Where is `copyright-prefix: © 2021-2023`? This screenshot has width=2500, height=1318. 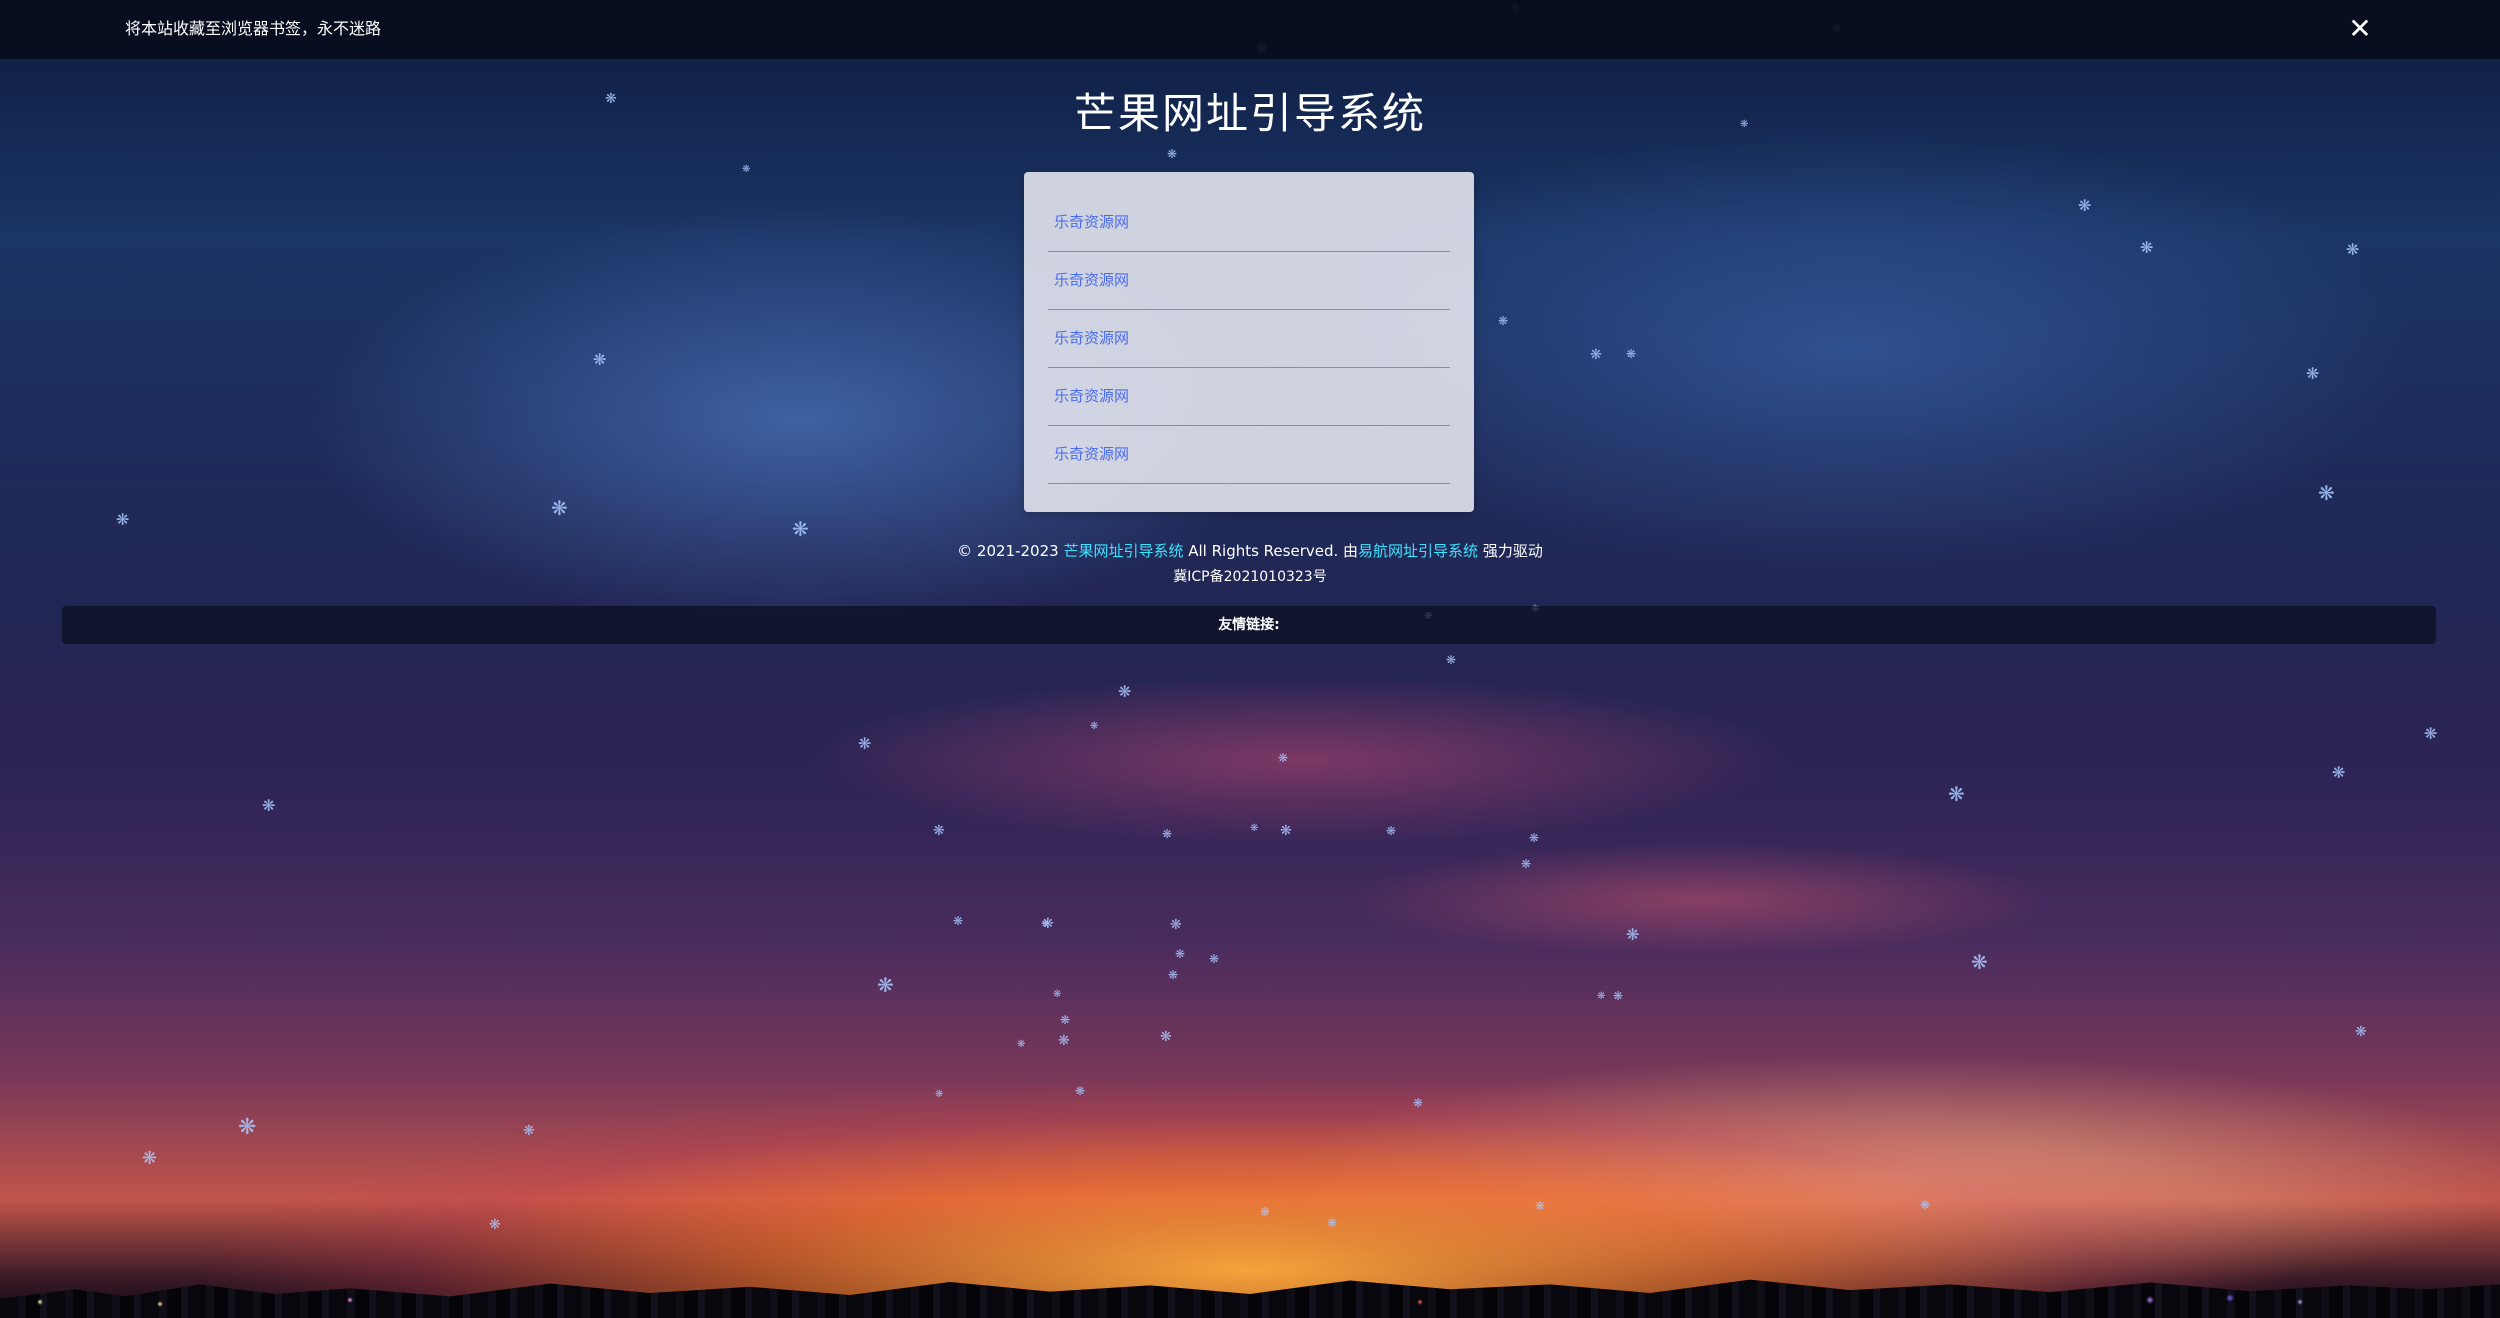
copyright-prefix: © 2021-2023 is located at coordinates (1010, 551).